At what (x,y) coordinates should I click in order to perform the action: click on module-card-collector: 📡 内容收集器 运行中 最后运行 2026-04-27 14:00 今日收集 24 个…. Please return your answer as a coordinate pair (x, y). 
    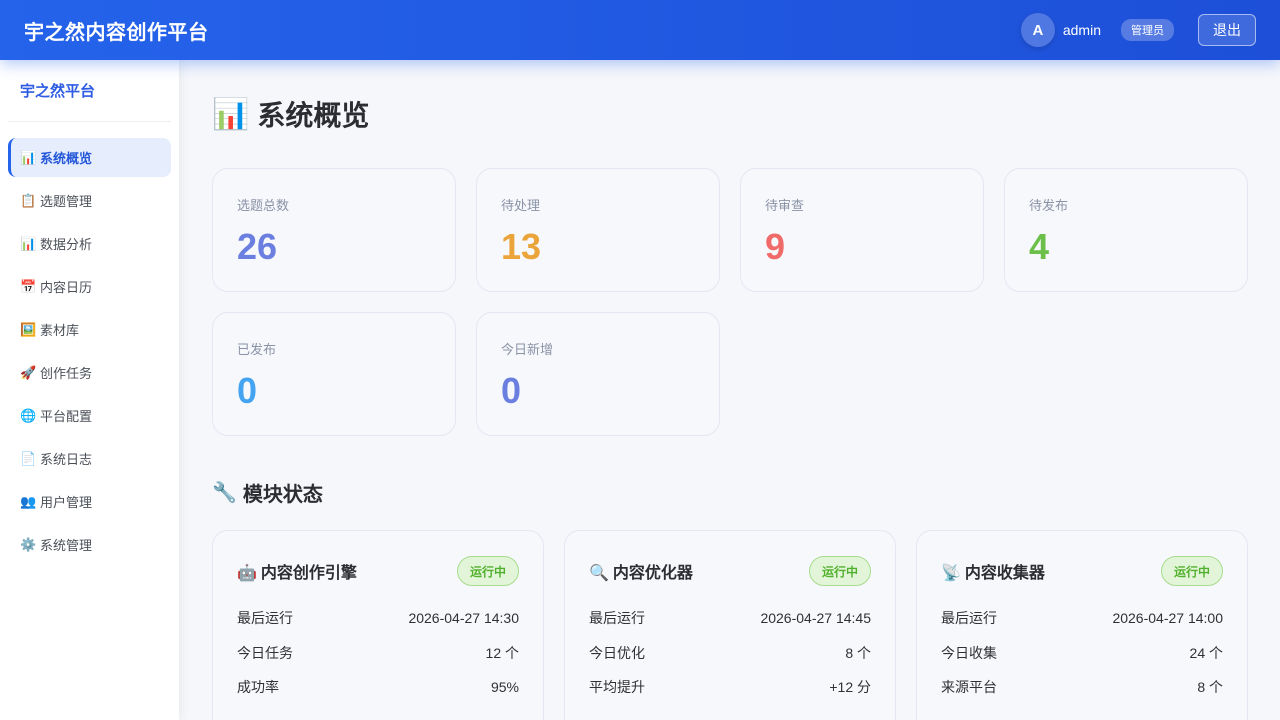
    Looking at the image, I should click on (1082, 625).